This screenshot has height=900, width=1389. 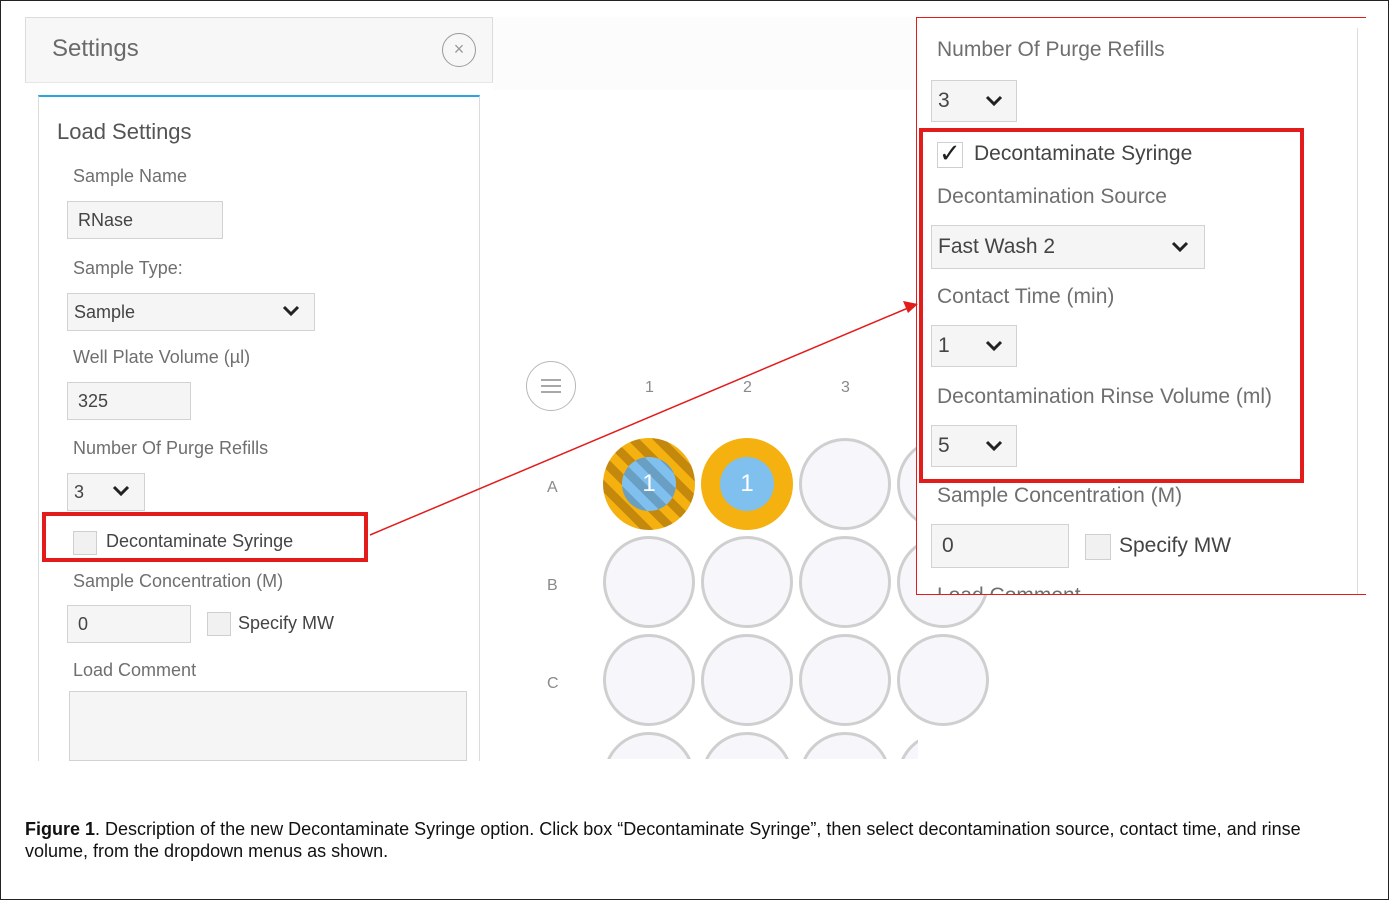 I want to click on callout-arrow, so click(x=643, y=418).